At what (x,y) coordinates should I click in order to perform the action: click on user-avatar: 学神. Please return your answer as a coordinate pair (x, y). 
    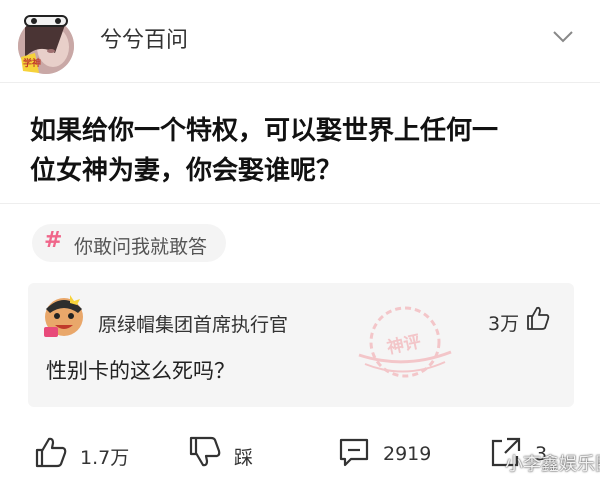
    Looking at the image, I should click on (46, 44).